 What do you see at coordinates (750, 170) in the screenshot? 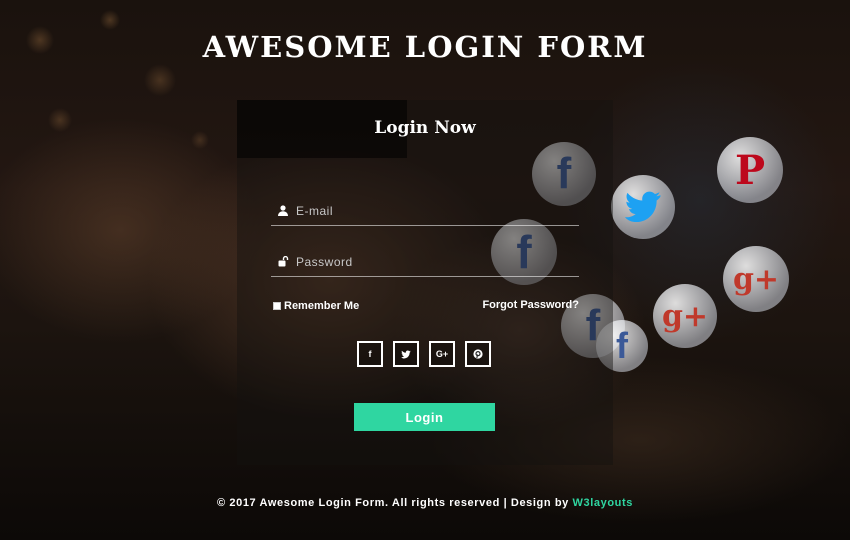
I see `pinterest-bubble-icon: P` at bounding box center [750, 170].